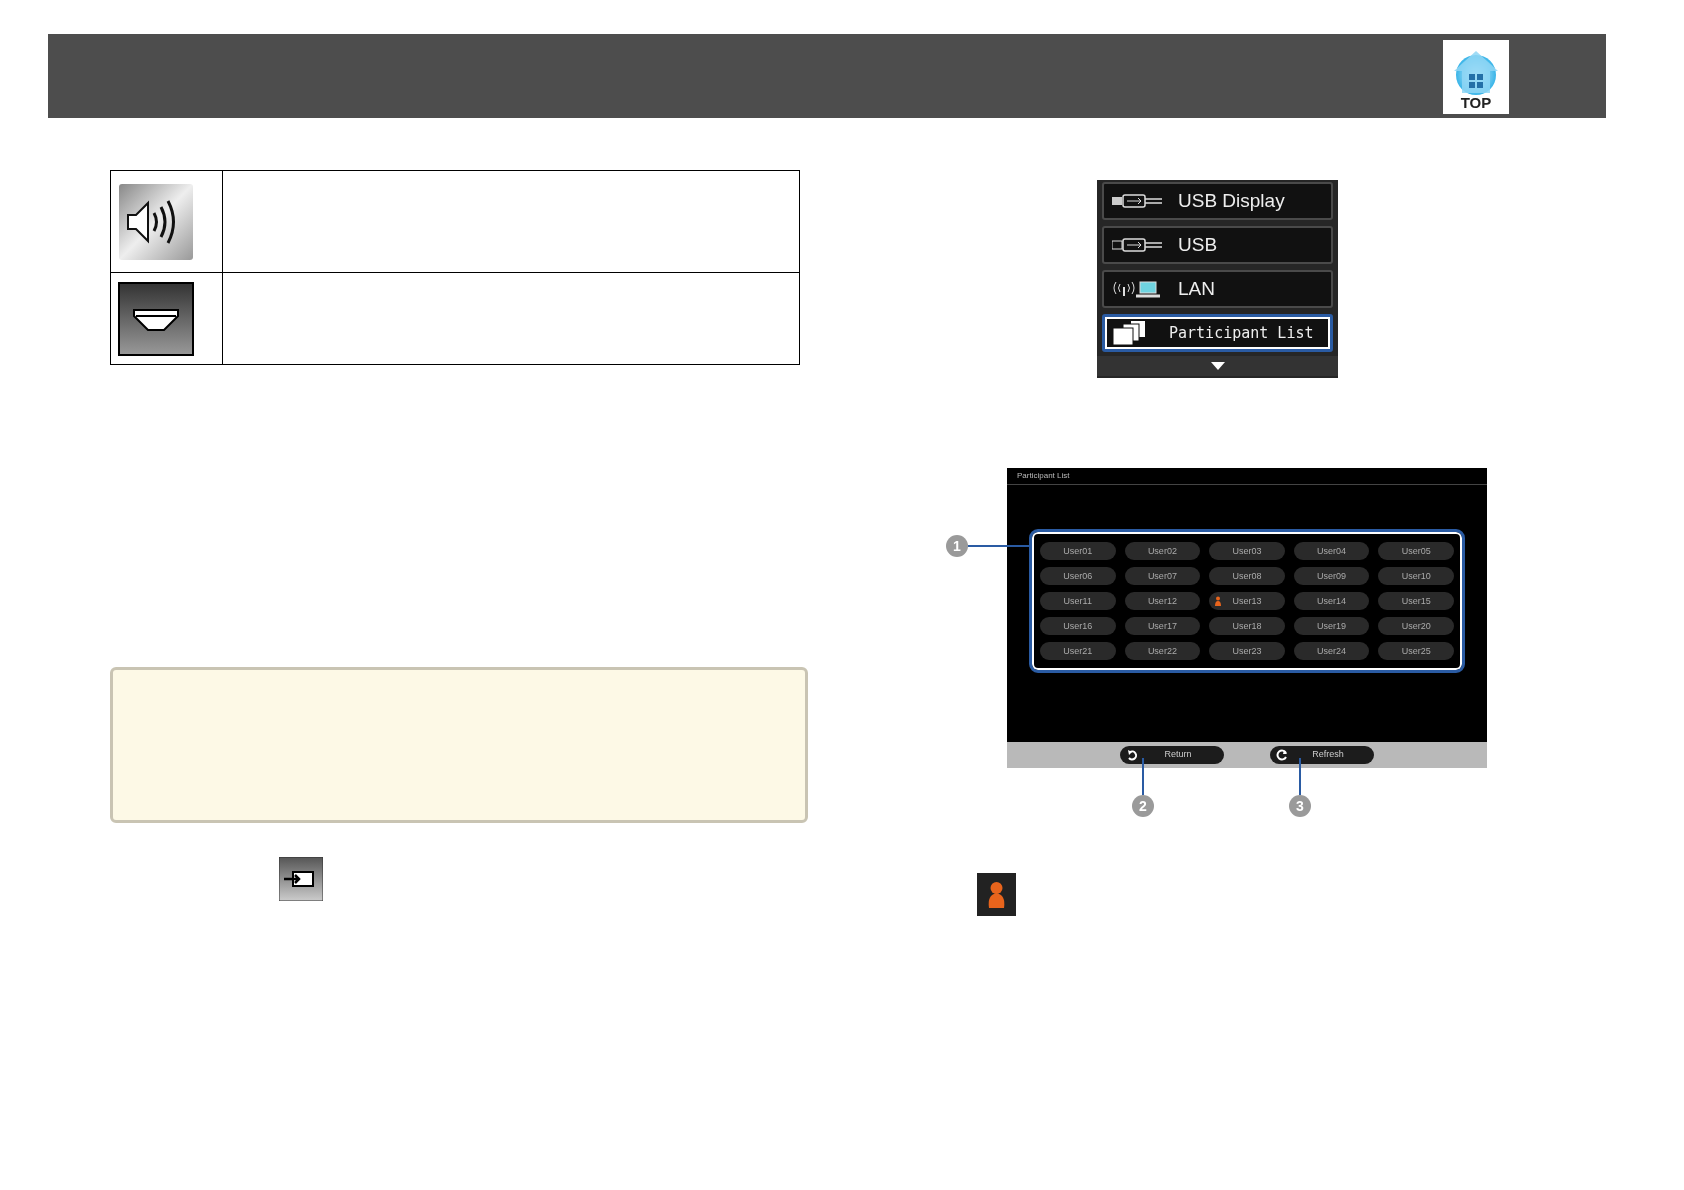  Describe the element at coordinates (1162, 651) in the screenshot. I see `user-button: User22` at that location.